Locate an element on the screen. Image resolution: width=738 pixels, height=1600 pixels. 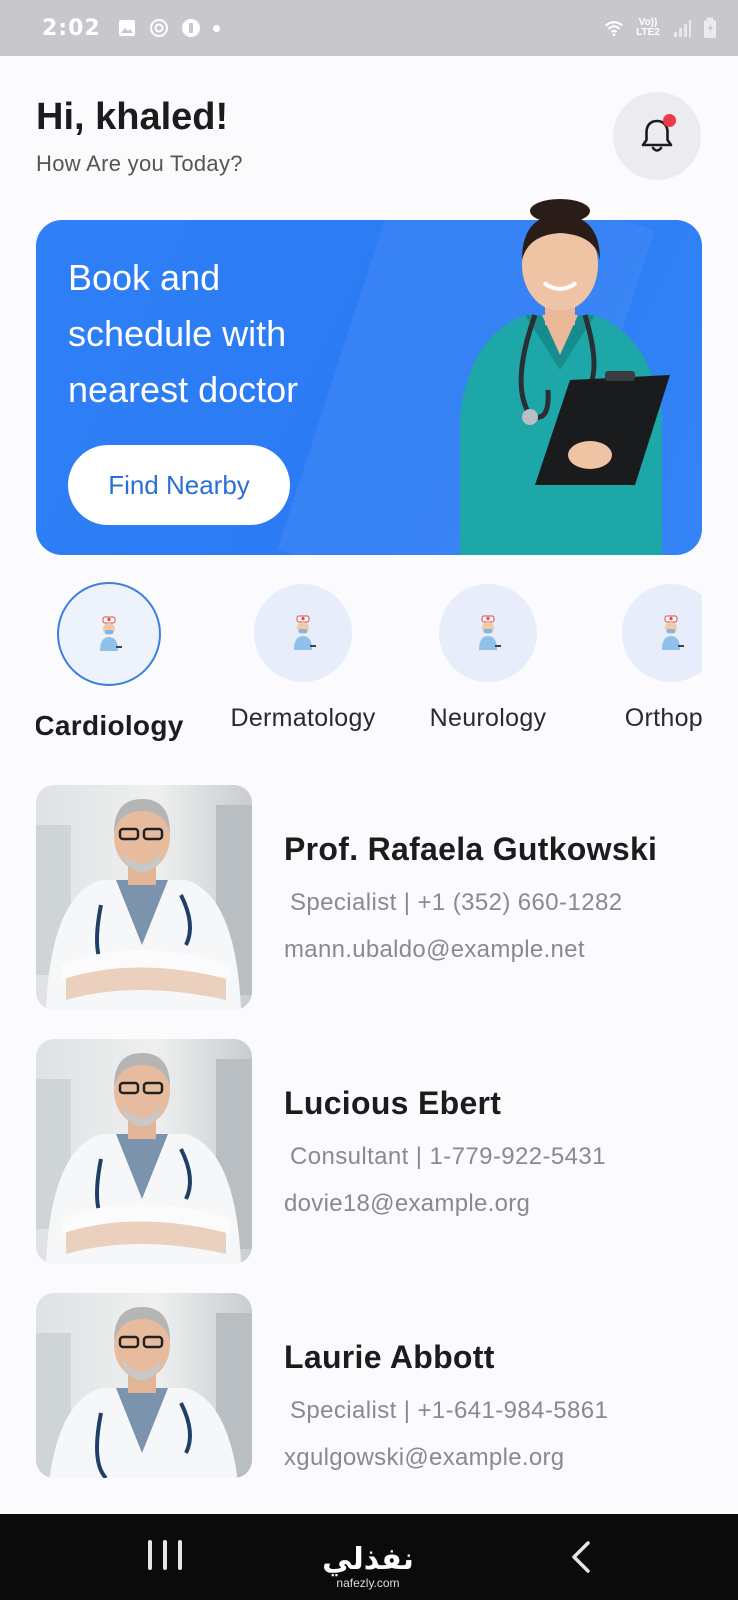
battery-icon is located at coordinates (710, 27).